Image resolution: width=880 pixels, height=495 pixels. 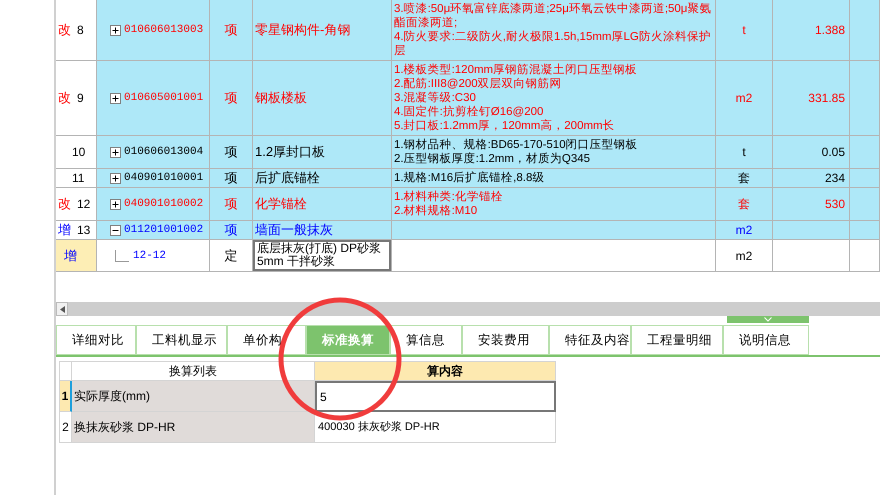 What do you see at coordinates (833, 152) in the screenshot?
I see `quantity-text: 0.05` at bounding box center [833, 152].